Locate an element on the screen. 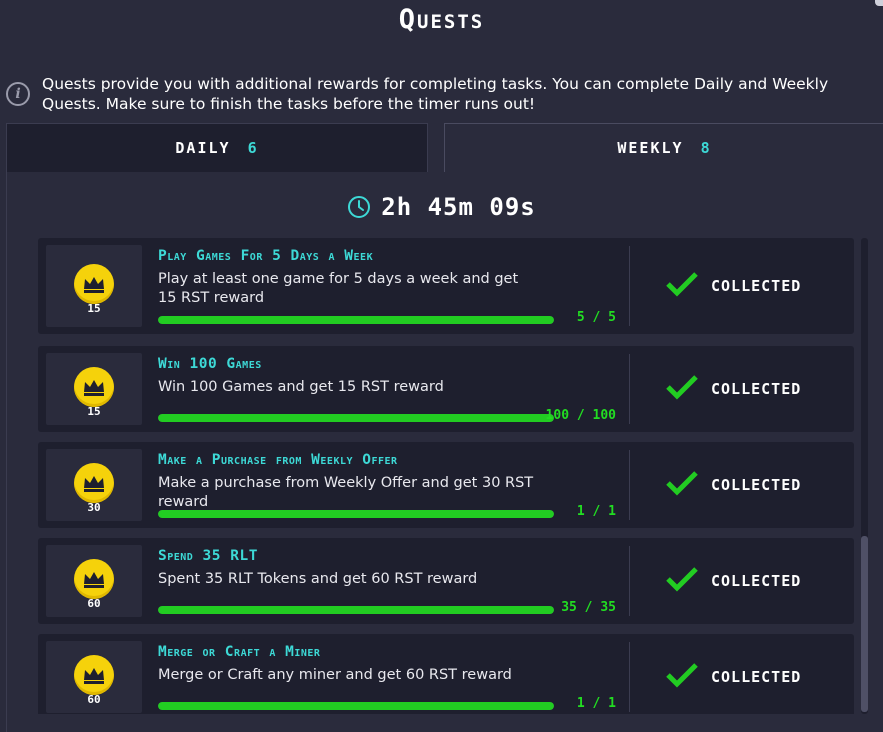 The width and height of the screenshot is (883, 732). tab-daily: DAILY 6 is located at coordinates (217, 147).